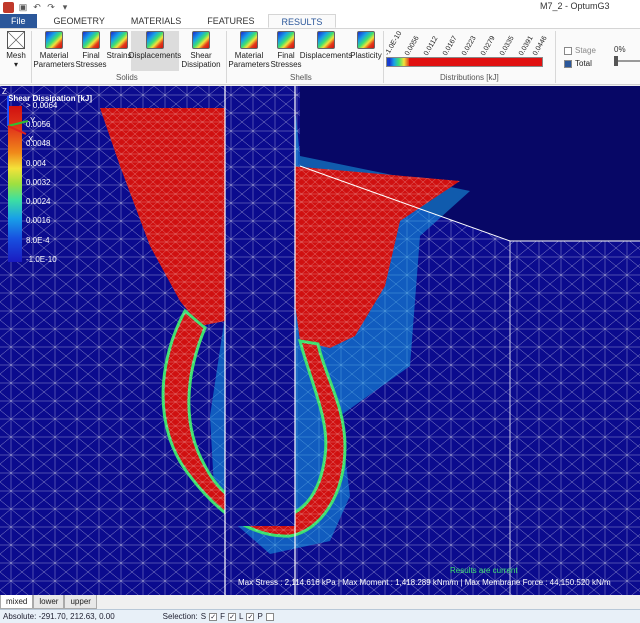 The image size is (640, 623). Describe the element at coordinates (38, 201) in the screenshot. I see `legend-value: 0.0024` at that location.